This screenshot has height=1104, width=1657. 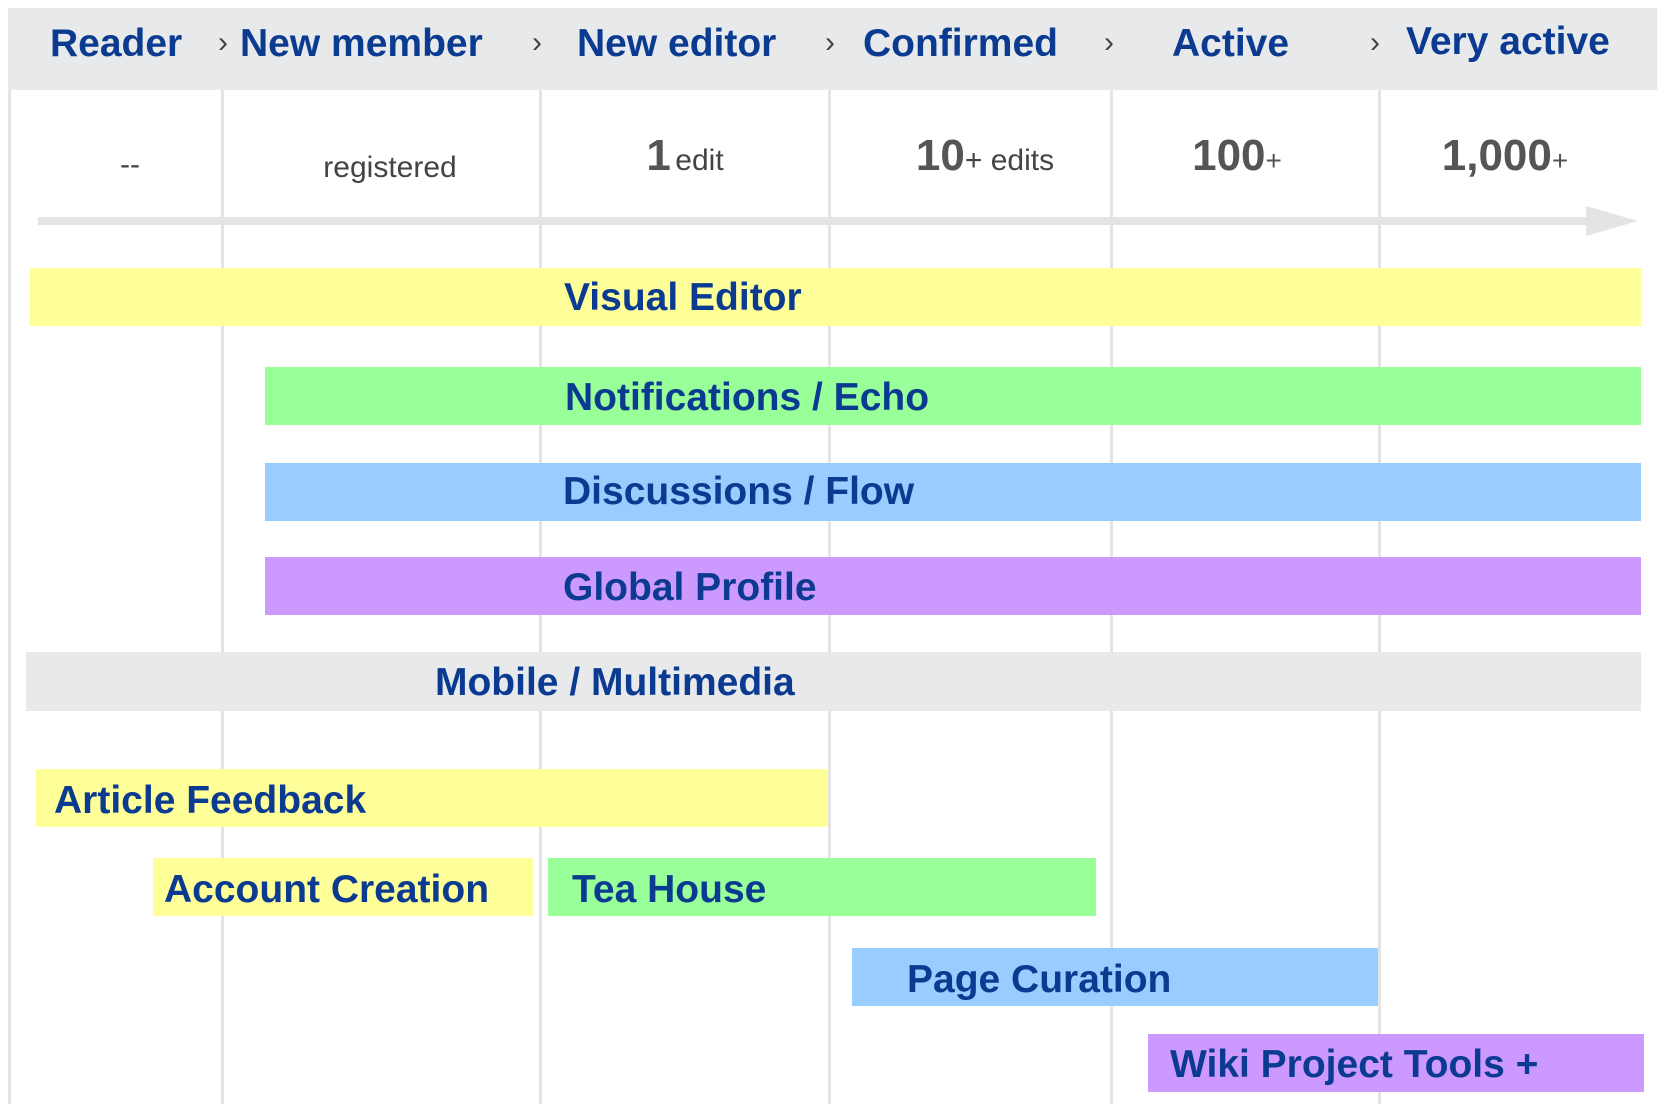 What do you see at coordinates (1354, 1064) in the screenshot?
I see `label-wiki-project-tools: Wiki Project Tools +` at bounding box center [1354, 1064].